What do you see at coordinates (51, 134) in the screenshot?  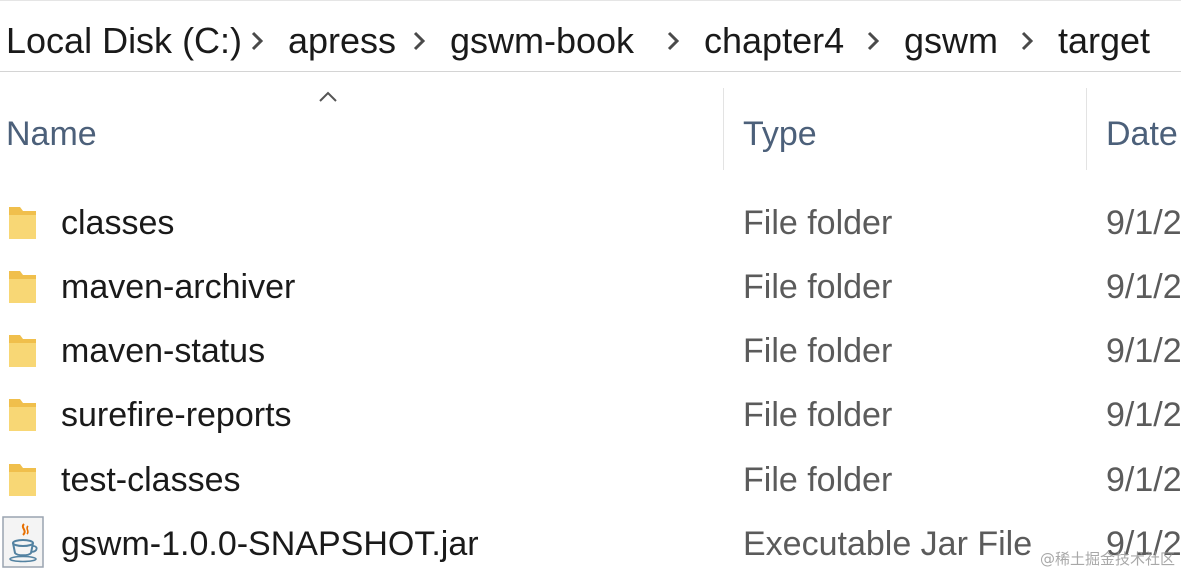 I see `column-header-name: Name` at bounding box center [51, 134].